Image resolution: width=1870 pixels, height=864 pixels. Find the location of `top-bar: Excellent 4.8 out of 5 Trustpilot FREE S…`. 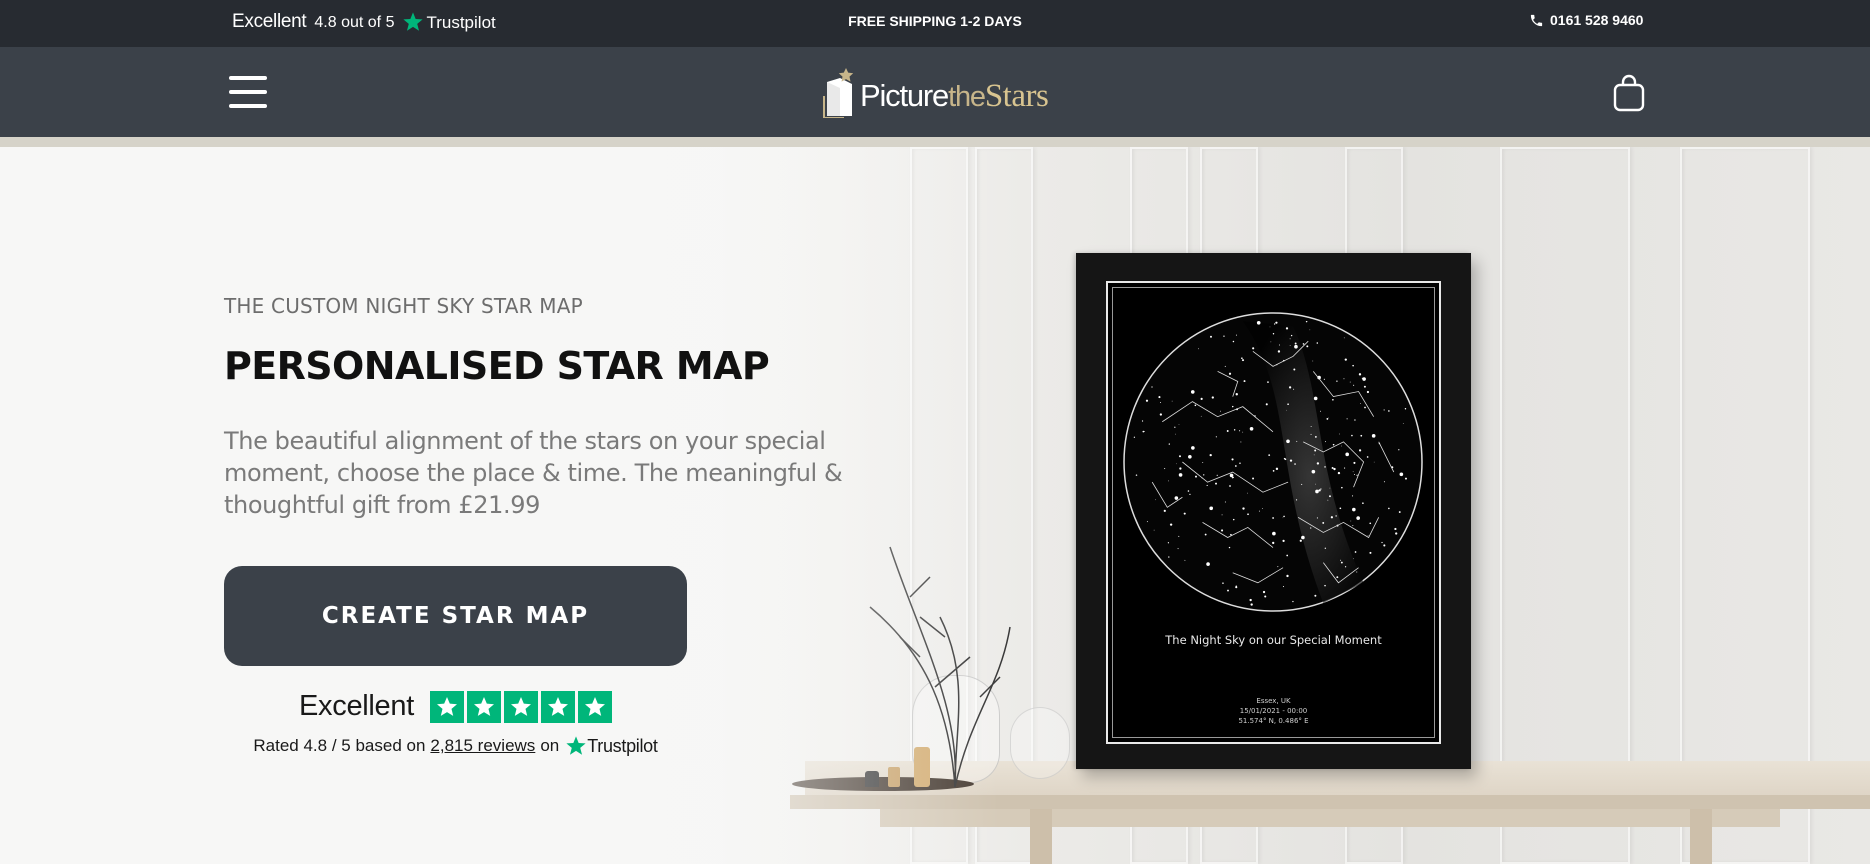

top-bar: Excellent 4.8 out of 5 Trustpilot FREE S… is located at coordinates (935, 23).